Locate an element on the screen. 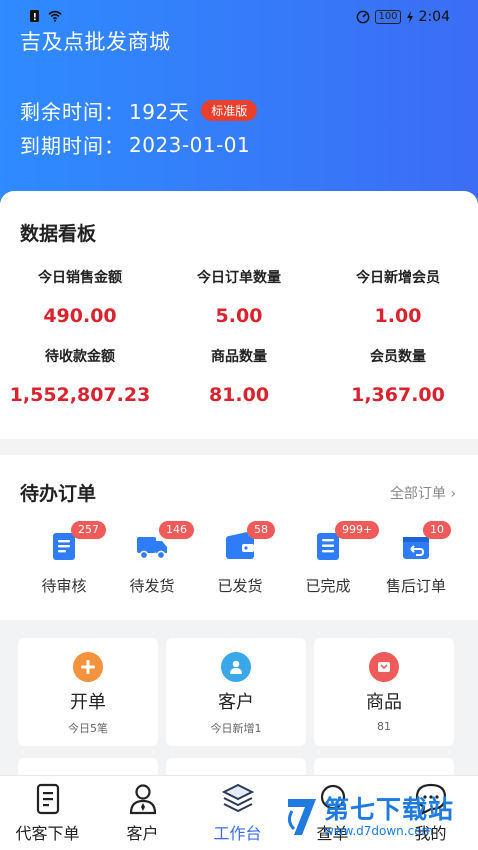 The width and height of the screenshot is (478, 850). metric-value: 5.00 is located at coordinates (239, 316).